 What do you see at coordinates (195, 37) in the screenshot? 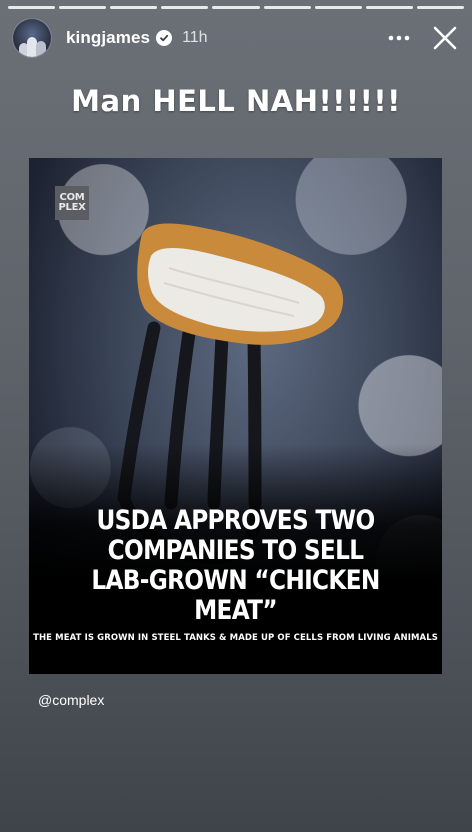
I see `timestamp: 11h` at bounding box center [195, 37].